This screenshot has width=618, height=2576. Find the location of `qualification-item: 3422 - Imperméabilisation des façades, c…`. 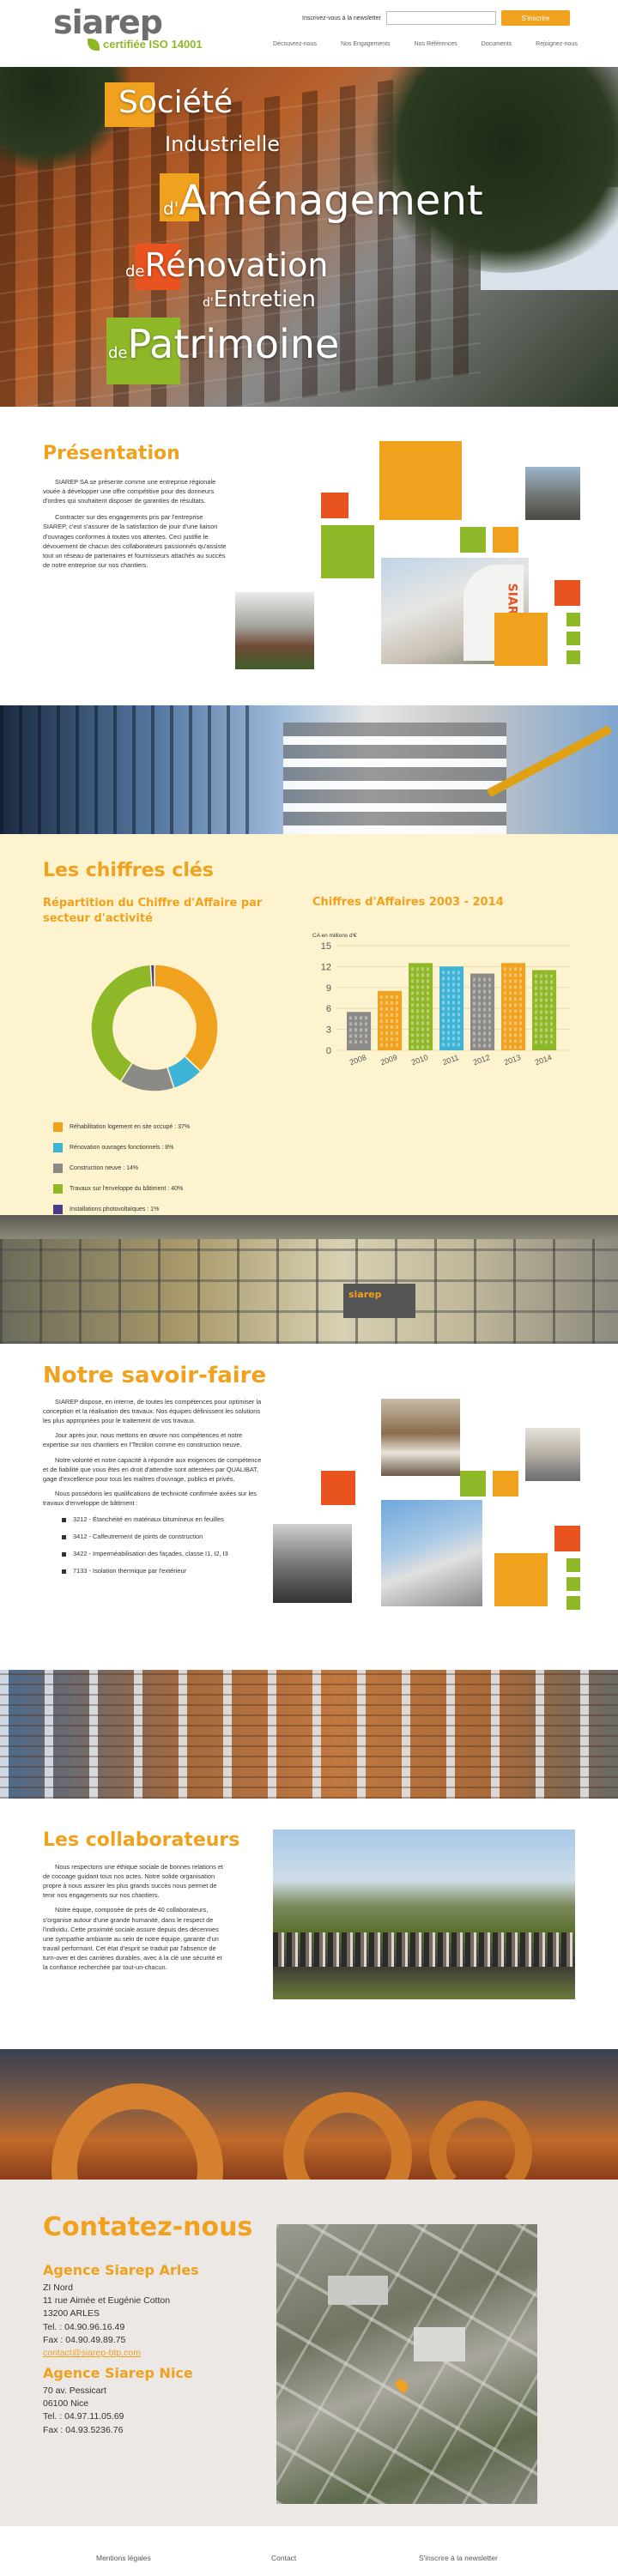

qualification-item: 3422 - Imperméabilisation des façades, c… is located at coordinates (165, 1553).